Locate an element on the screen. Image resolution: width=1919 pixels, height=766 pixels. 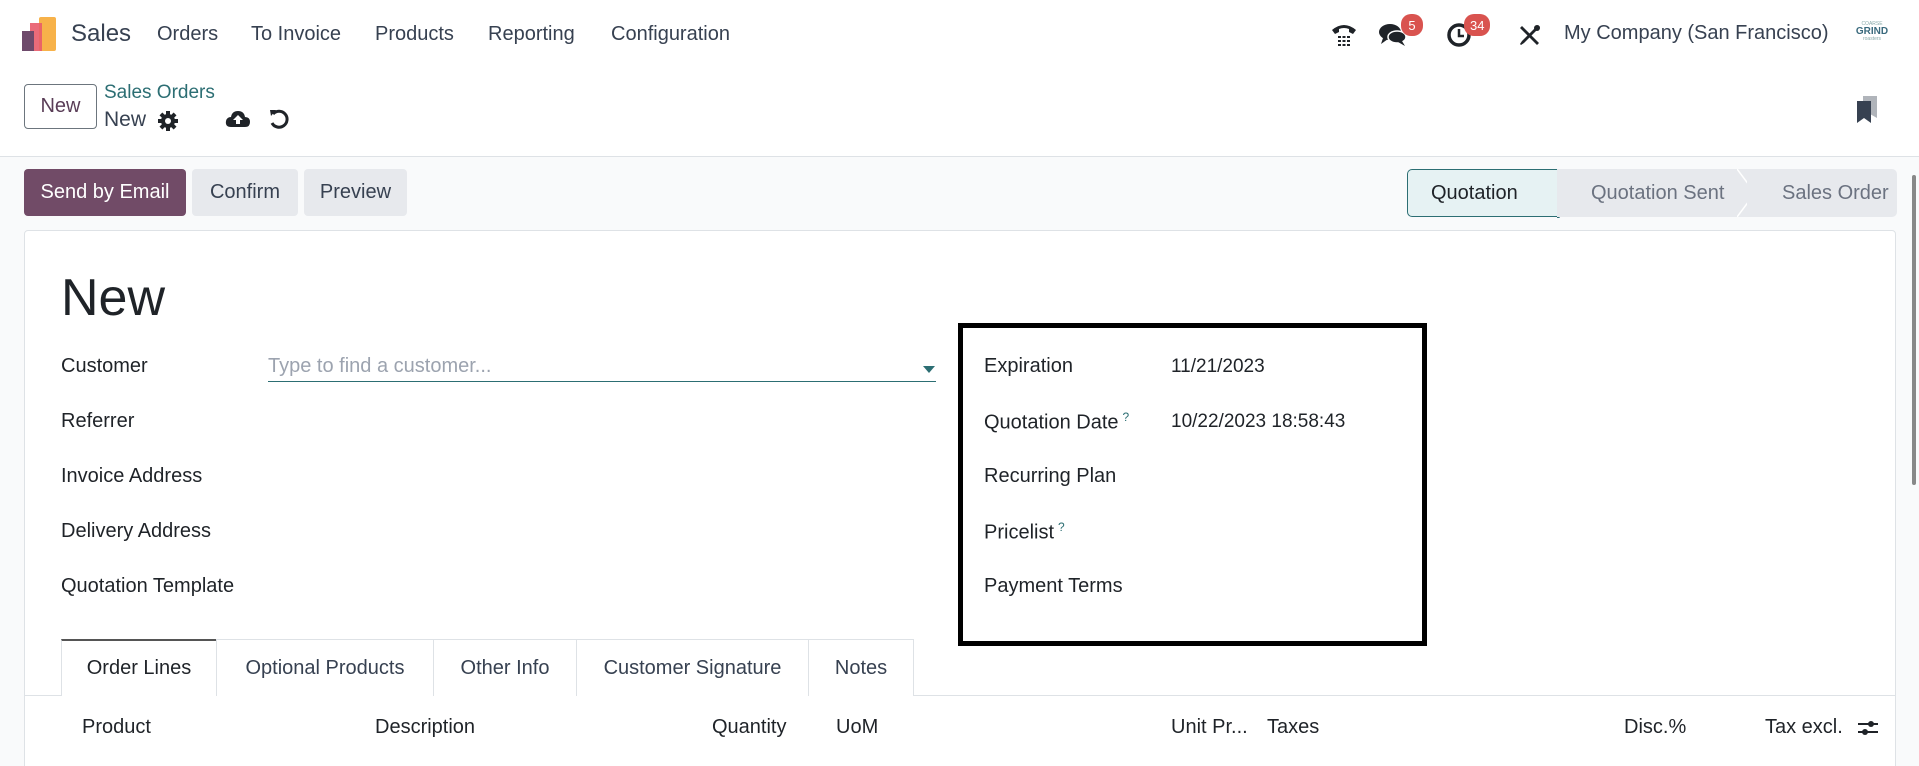
chat-badge: 5 is located at coordinates (1412, 25).